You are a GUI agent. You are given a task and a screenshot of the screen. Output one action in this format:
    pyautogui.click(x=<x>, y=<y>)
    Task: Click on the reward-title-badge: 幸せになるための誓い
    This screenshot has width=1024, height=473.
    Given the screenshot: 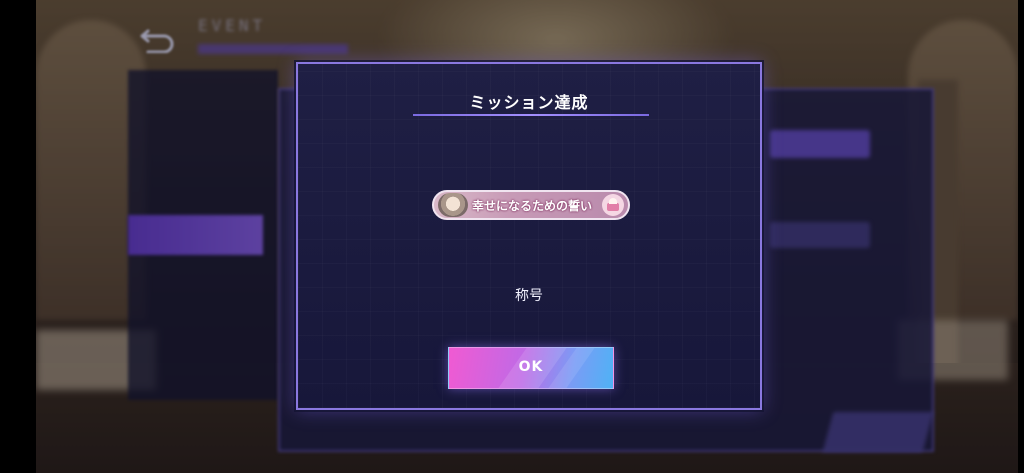 What is the action you would take?
    pyautogui.click(x=531, y=205)
    